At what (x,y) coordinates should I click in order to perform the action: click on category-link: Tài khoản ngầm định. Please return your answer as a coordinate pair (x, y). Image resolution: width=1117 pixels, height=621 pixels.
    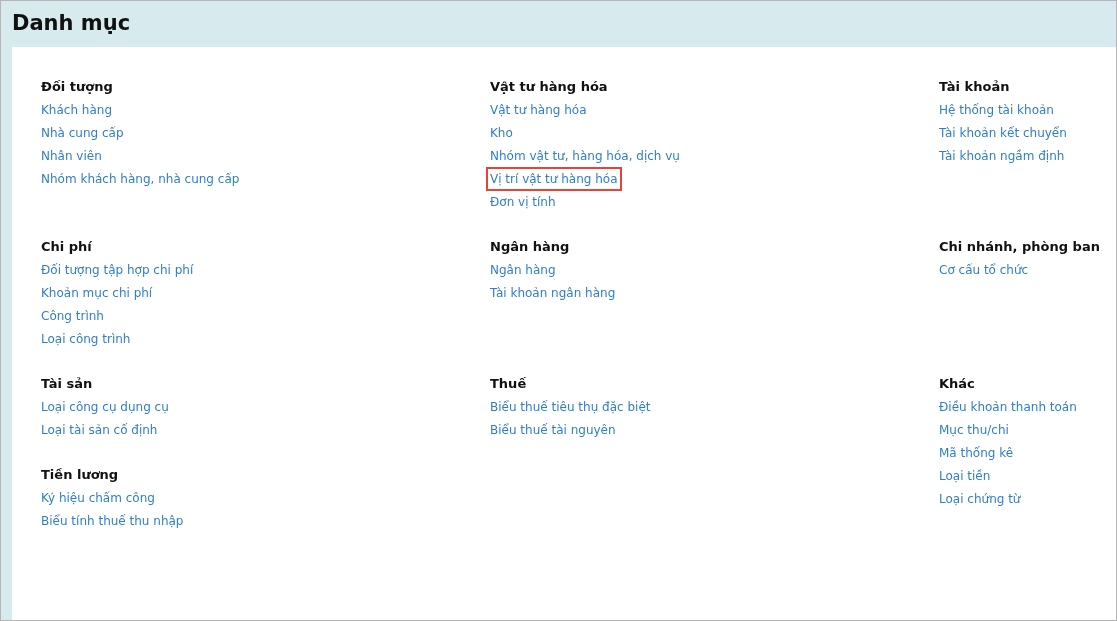
    Looking at the image, I should click on (1002, 155).